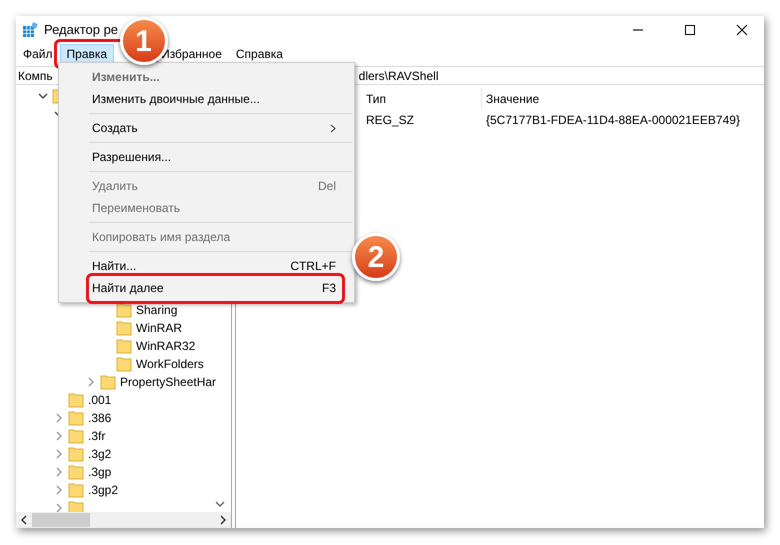 This screenshot has width=780, height=545. What do you see at coordinates (170, 364) in the screenshot?
I see `tree-item: WorkFolders` at bounding box center [170, 364].